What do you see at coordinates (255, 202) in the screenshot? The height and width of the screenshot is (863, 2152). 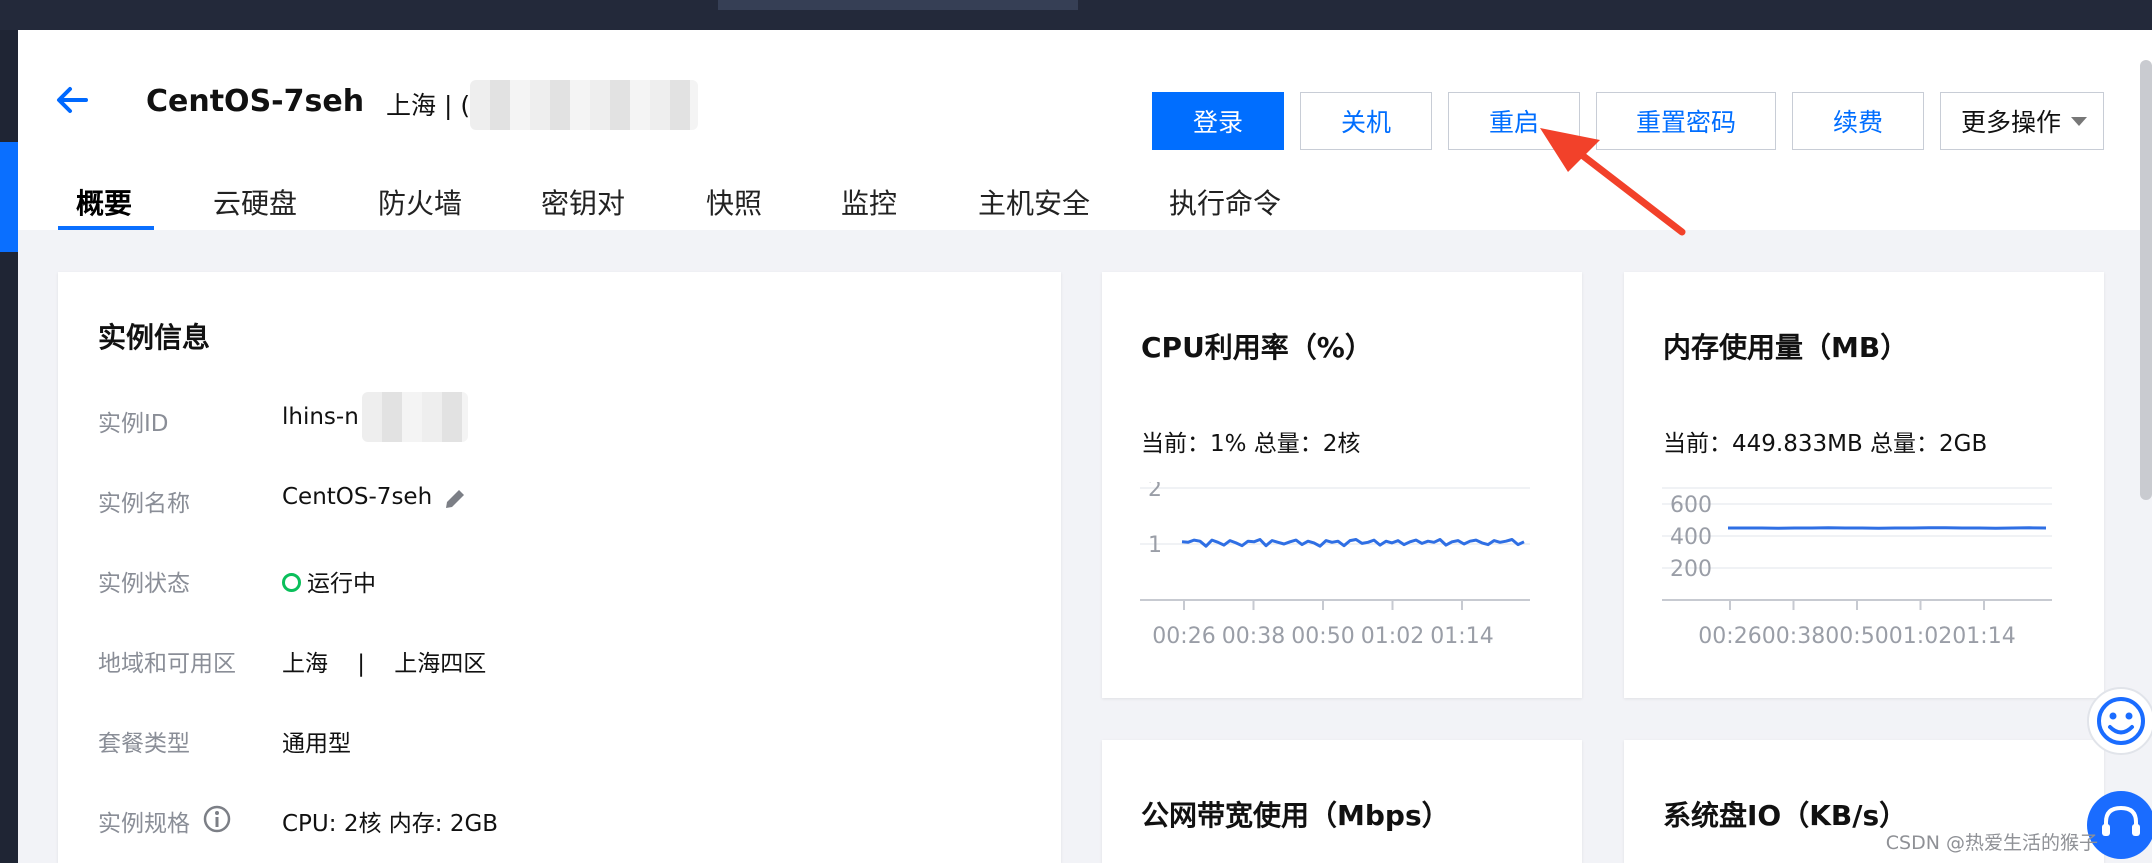 I see `tab-cloud-disk: 云硬盘` at bounding box center [255, 202].